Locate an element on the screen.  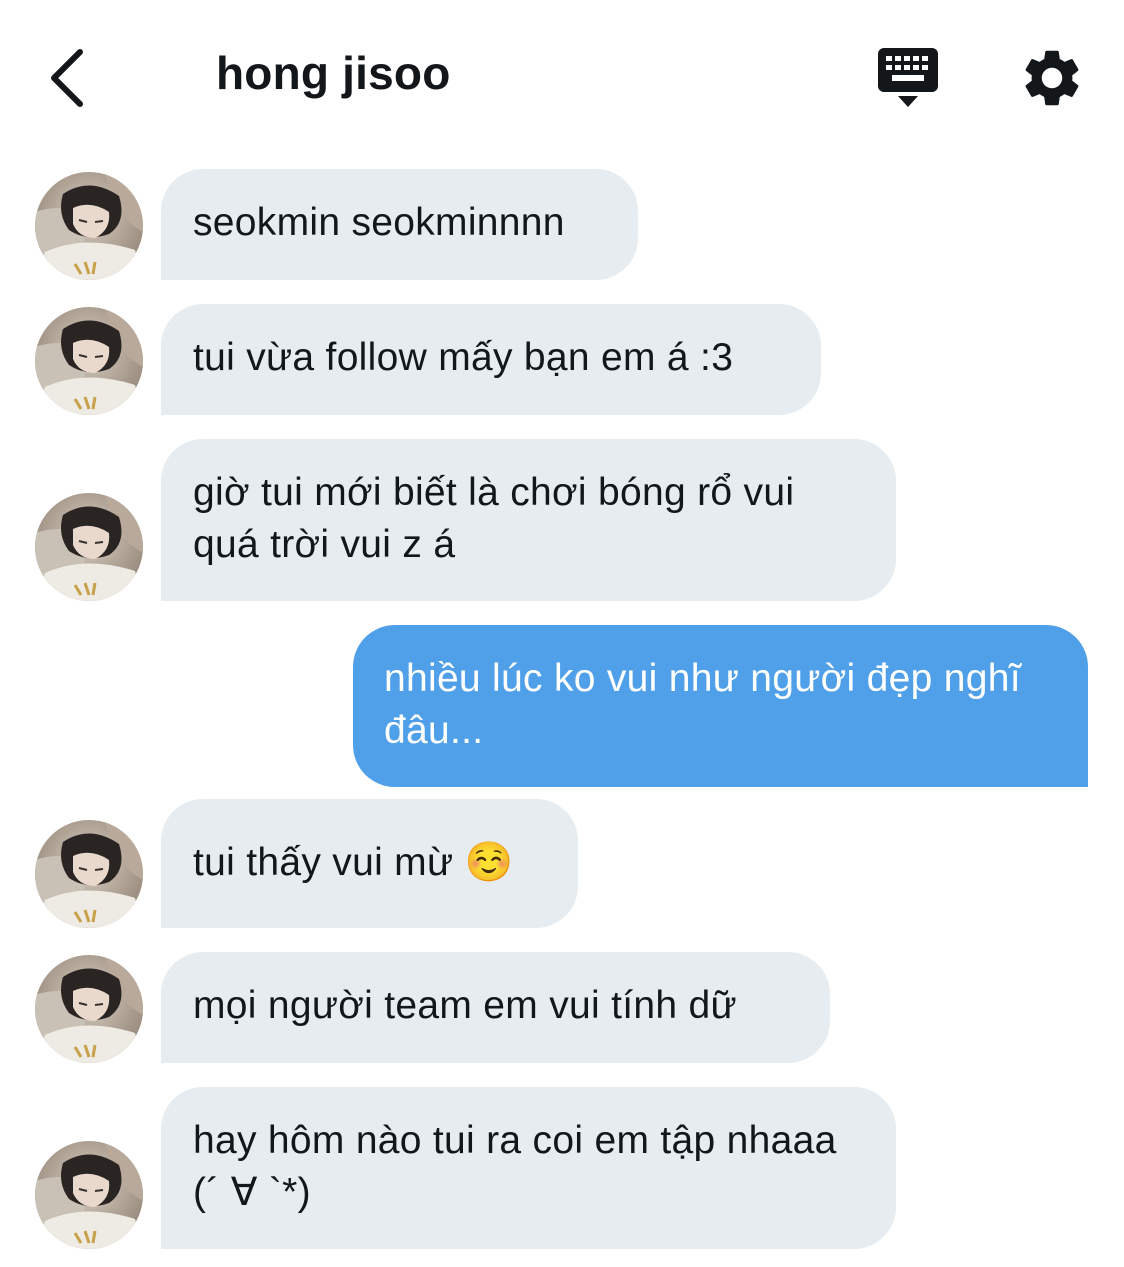
settings-button is located at coordinates (1052, 78).